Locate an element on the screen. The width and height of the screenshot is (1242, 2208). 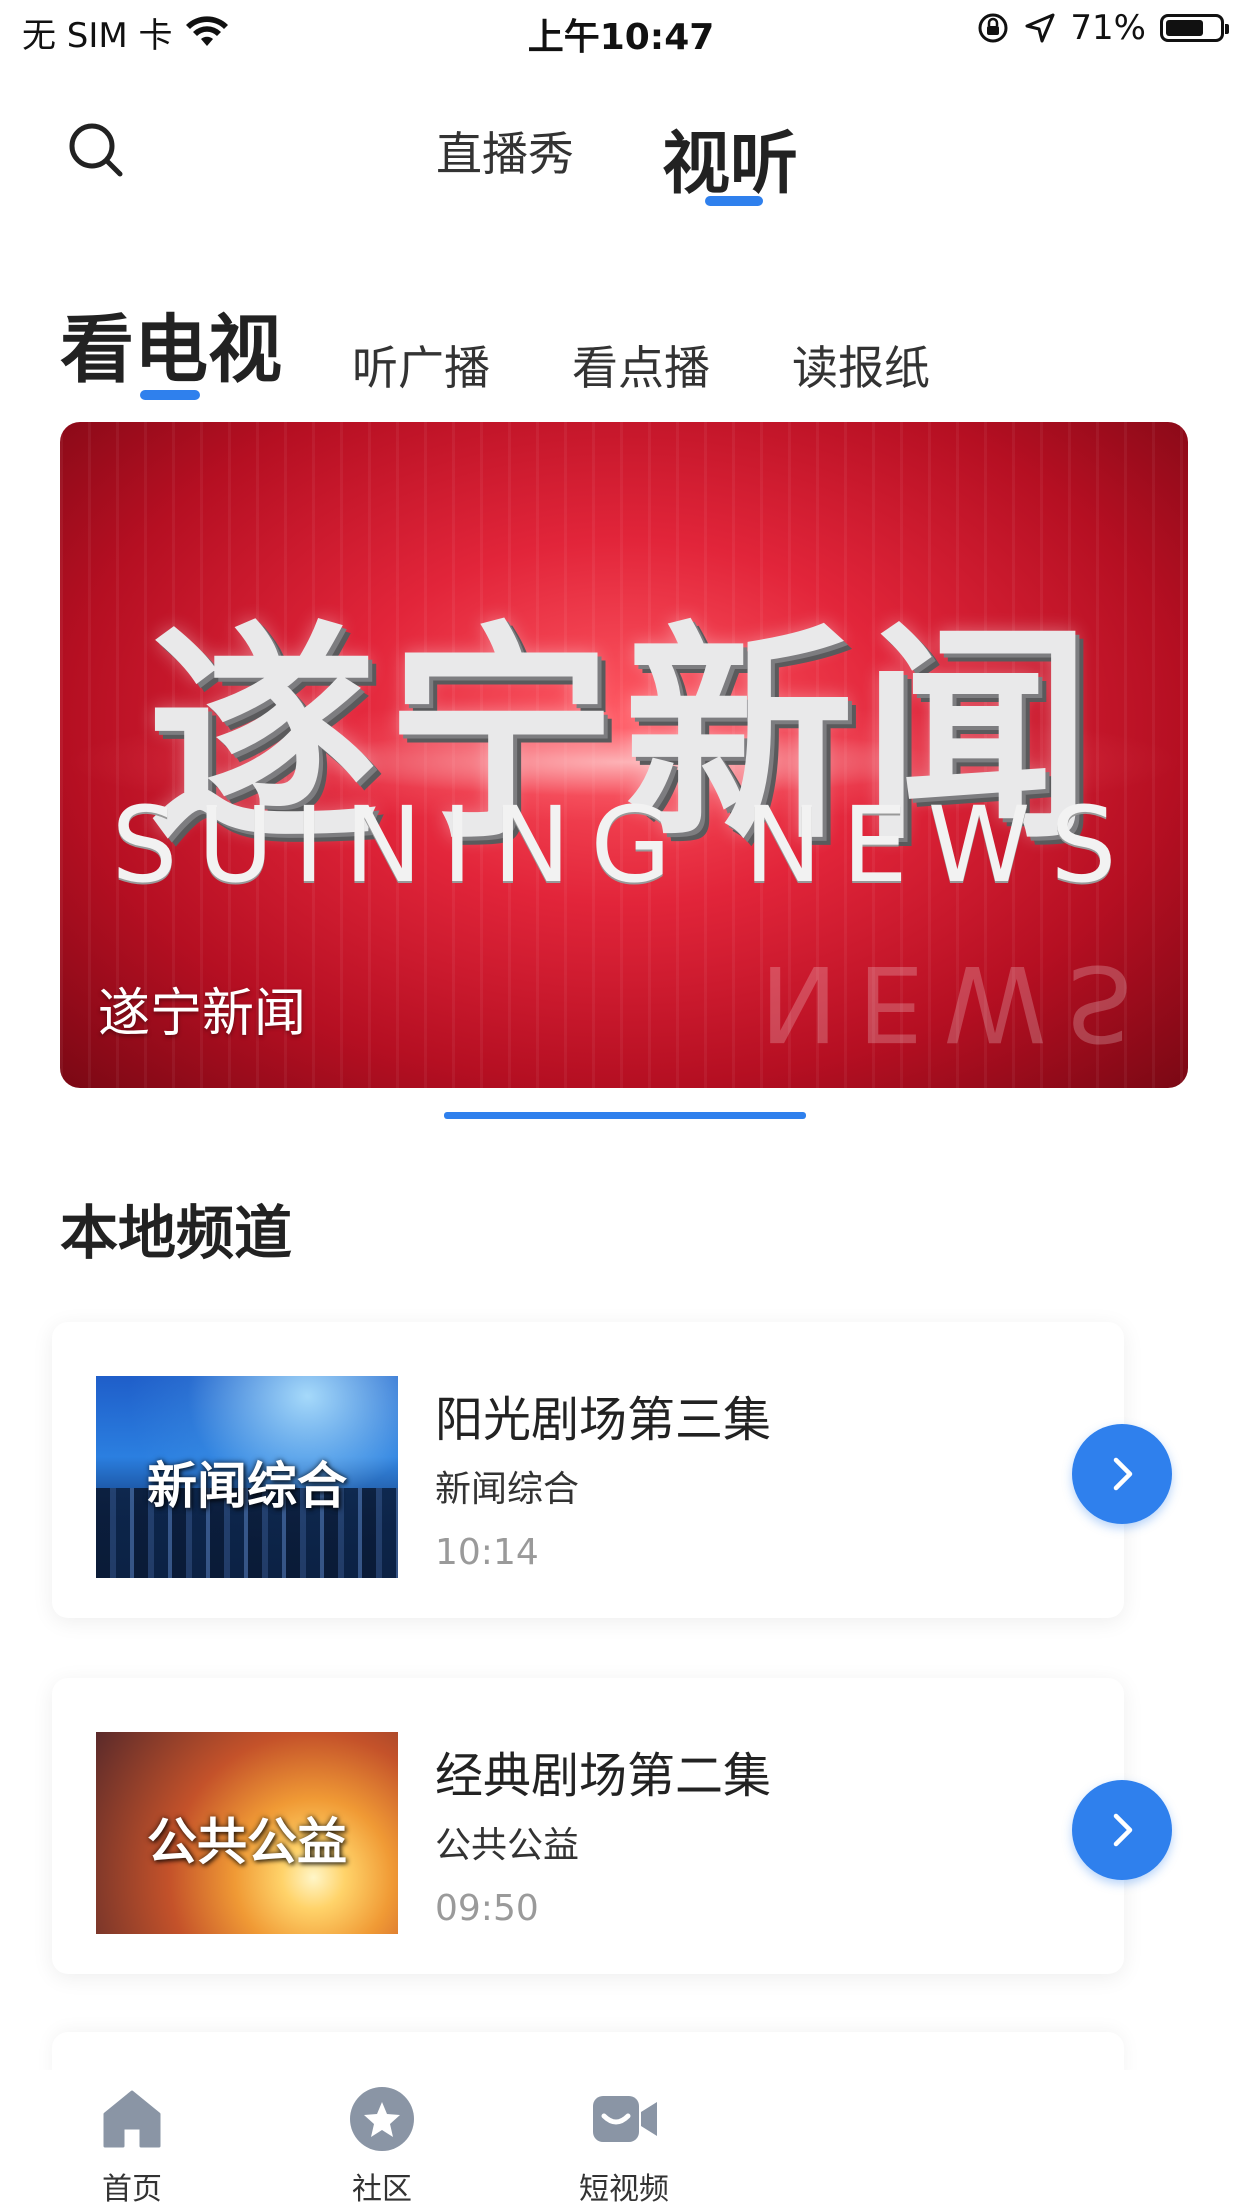
location-icon is located at coordinates (1040, 28).